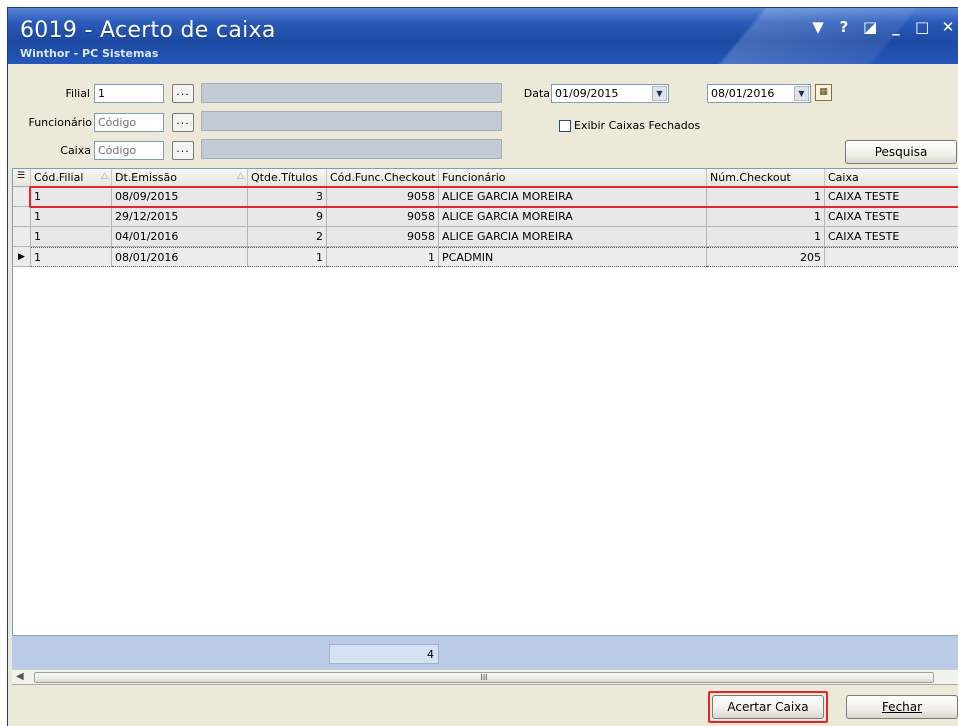 Image resolution: width=958 pixels, height=726 pixels. What do you see at coordinates (287, 178) in the screenshot?
I see `column-header-qtde: Qtde.Títulos` at bounding box center [287, 178].